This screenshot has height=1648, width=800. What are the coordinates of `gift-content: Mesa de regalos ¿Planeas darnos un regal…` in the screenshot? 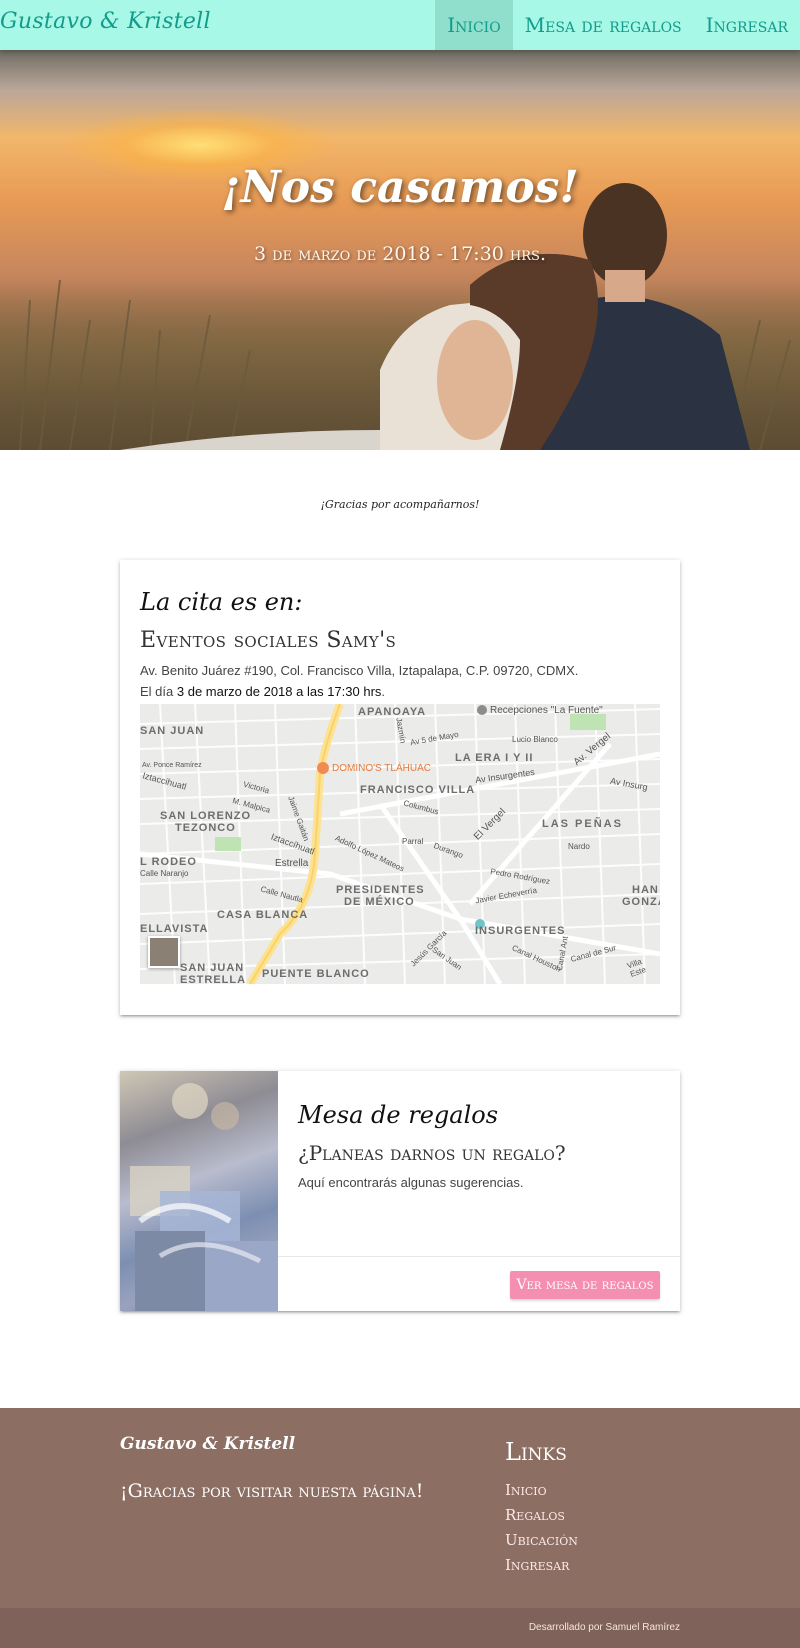 It's located at (479, 1163).